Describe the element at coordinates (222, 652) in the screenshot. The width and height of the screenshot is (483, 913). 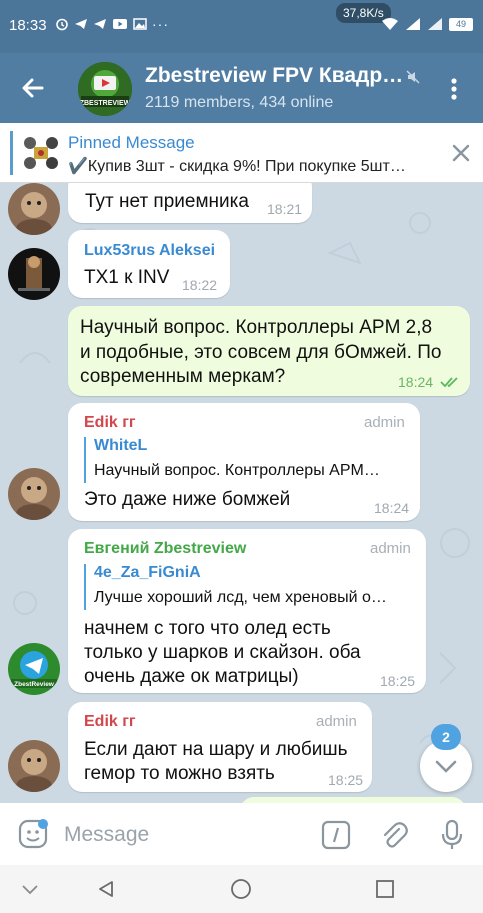
I see `message-text-line: только у шарков и скайзон. оба` at that location.